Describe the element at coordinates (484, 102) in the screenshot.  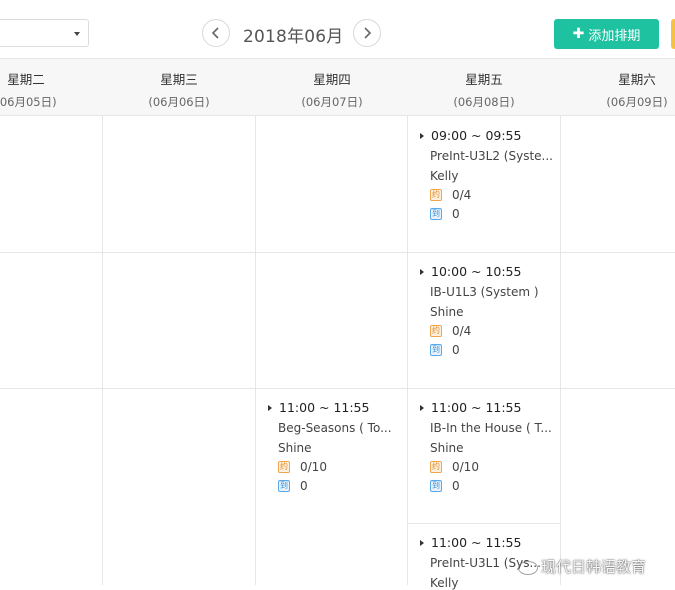
I see `date-label: (06月08日)` at that location.